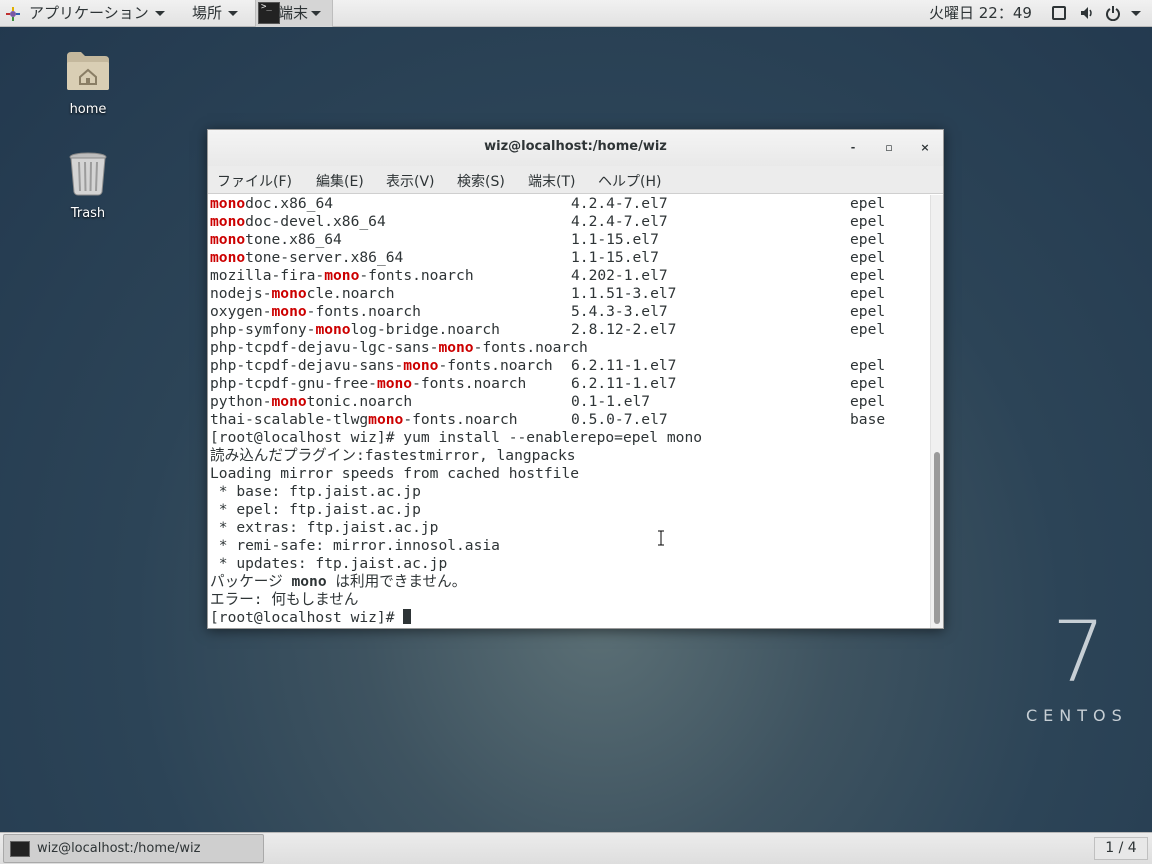 This screenshot has width=1152, height=864. Describe the element at coordinates (88, 71) in the screenshot. I see `home-folder-icon` at that location.